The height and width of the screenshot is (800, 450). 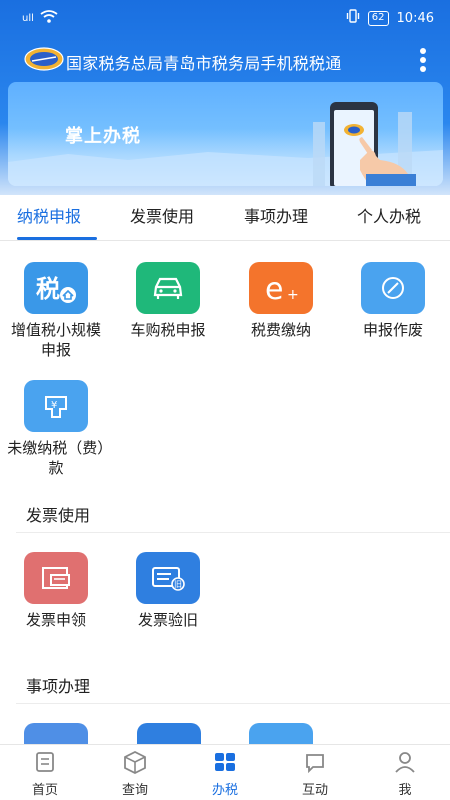 What do you see at coordinates (225, 17) in the screenshot?
I see `status-bar: ull 62 10:46` at bounding box center [225, 17].